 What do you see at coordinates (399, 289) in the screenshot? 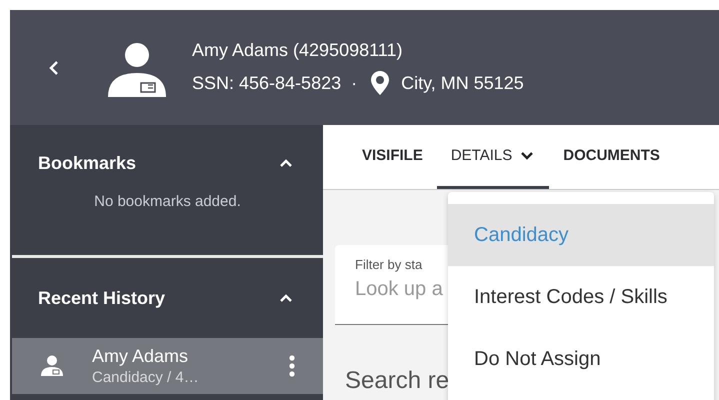
I see `field-placeholder: Look up a` at bounding box center [399, 289].